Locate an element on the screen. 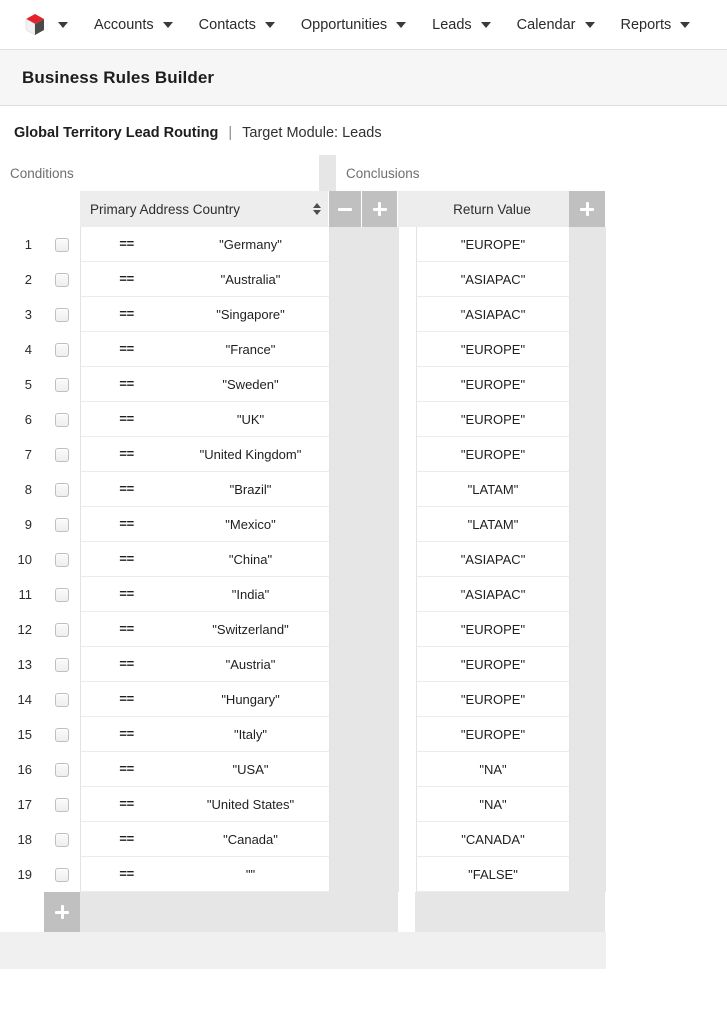 Image resolution: width=727 pixels, height=1024 pixels. row-select-cell is located at coordinates (62, 839).